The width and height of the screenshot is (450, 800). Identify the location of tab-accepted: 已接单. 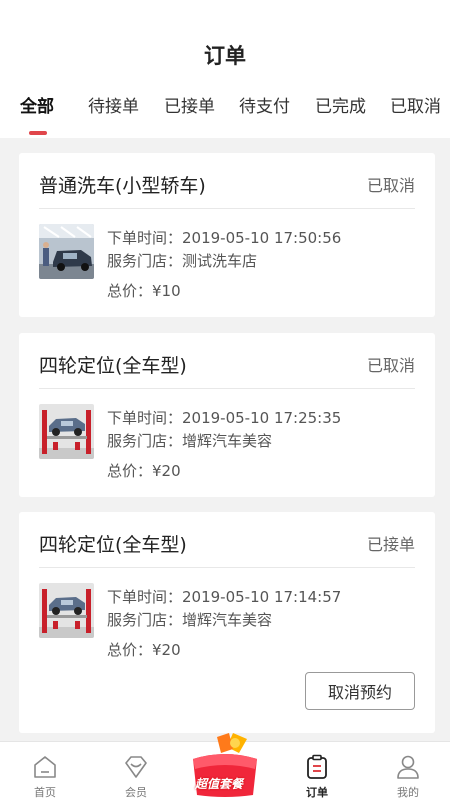
(189, 104).